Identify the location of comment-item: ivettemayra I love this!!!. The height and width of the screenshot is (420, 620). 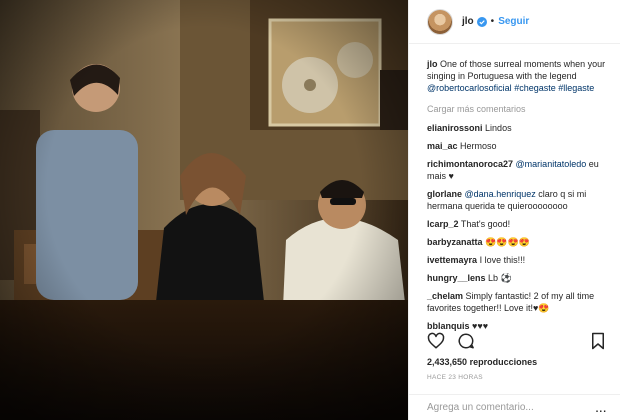
(520, 260).